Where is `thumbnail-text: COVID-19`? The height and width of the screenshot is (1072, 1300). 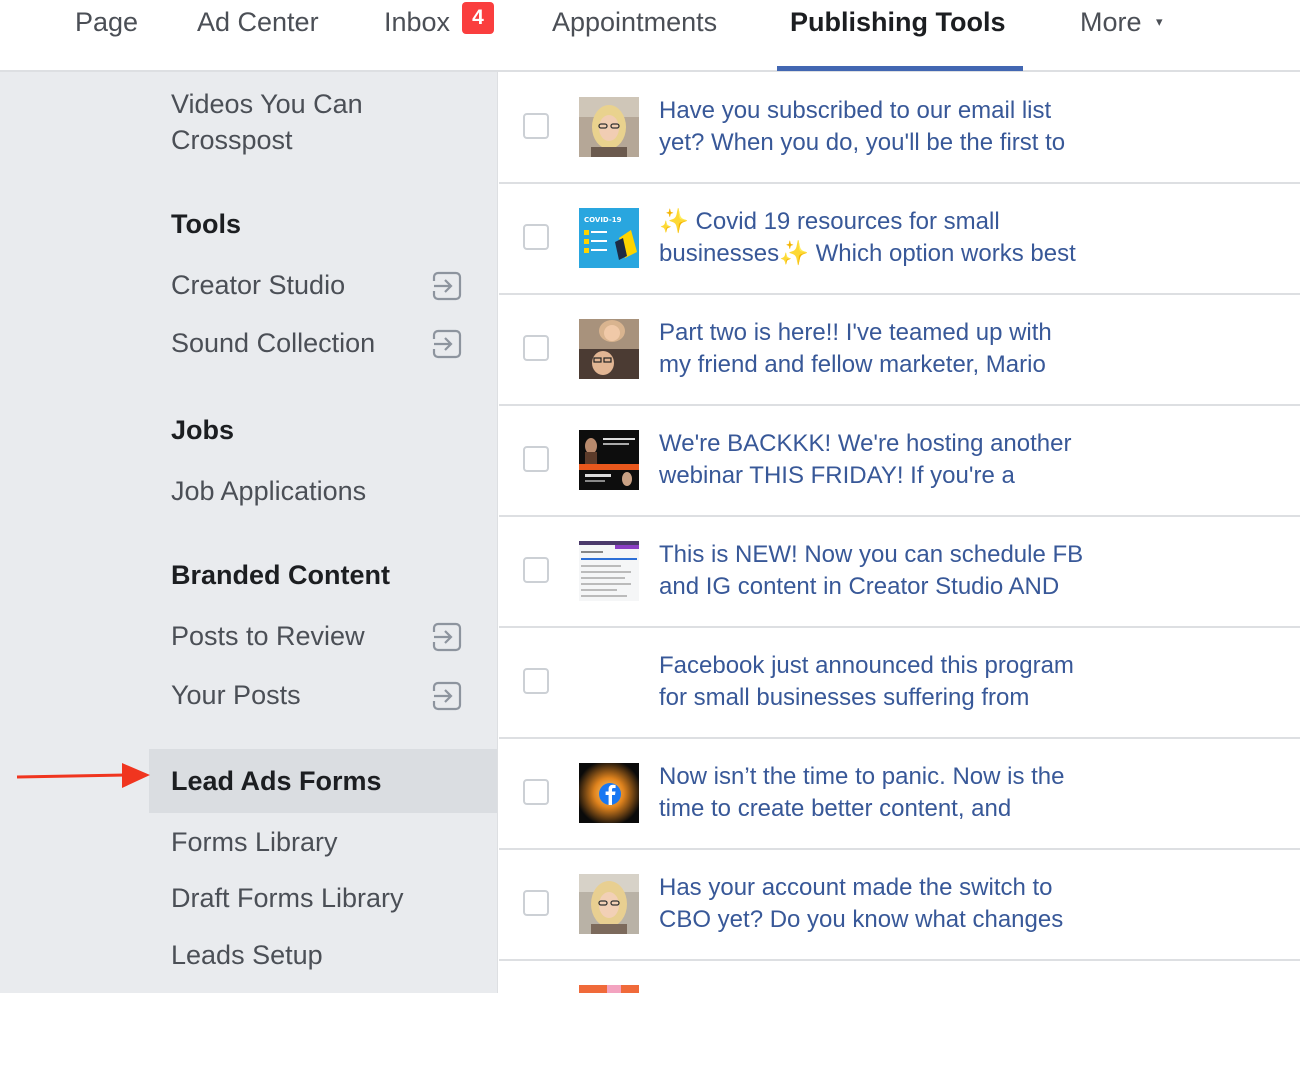 thumbnail-text: COVID-19 is located at coordinates (603, 220).